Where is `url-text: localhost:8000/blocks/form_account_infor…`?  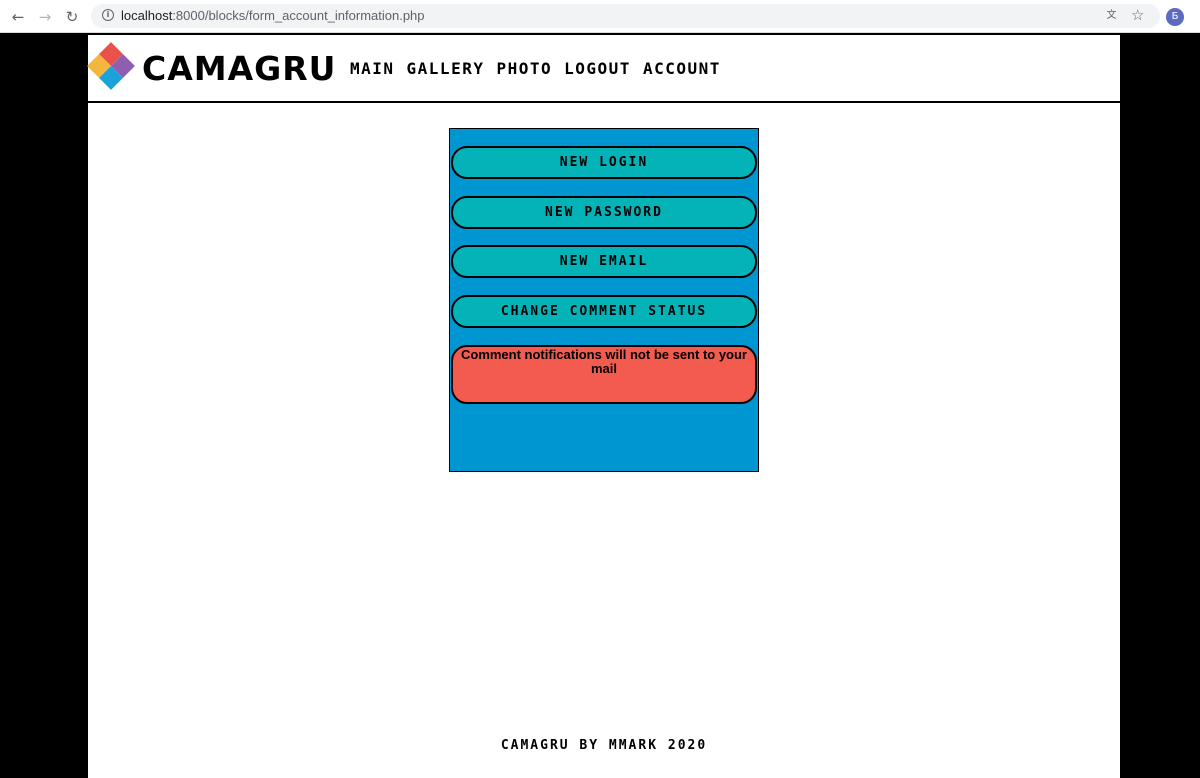 url-text: localhost:8000/blocks/form_account_infor… is located at coordinates (273, 15).